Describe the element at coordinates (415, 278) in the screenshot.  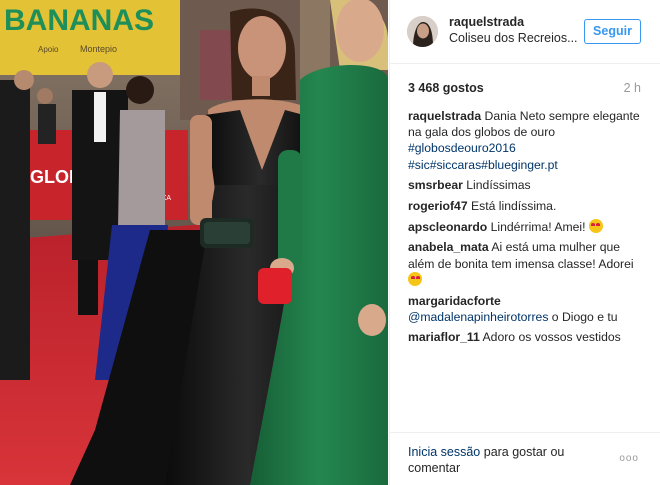
I see `smile-emoji-icon` at that location.